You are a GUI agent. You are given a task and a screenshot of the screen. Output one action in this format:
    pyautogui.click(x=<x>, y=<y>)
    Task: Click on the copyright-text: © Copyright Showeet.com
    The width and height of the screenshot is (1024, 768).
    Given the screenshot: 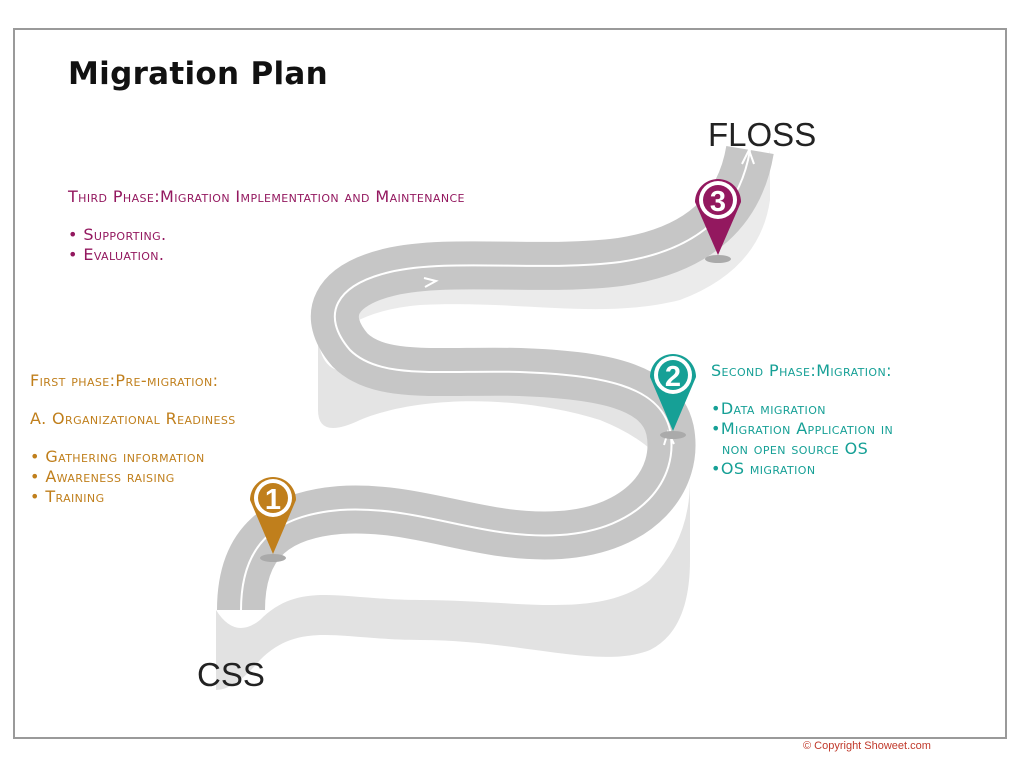 What is the action you would take?
    pyautogui.click(x=867, y=746)
    